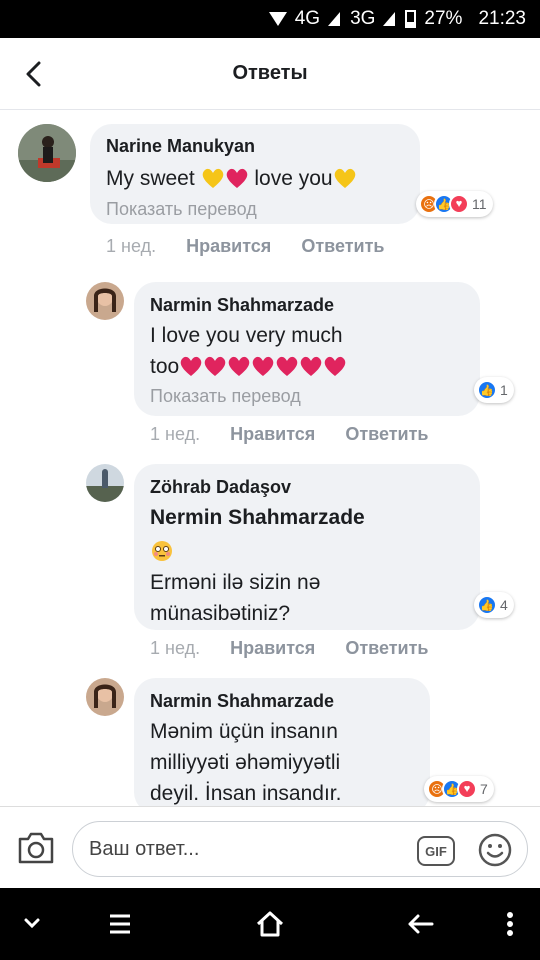 The height and width of the screenshot is (960, 540). I want to click on nav-home-button, so click(270, 924).